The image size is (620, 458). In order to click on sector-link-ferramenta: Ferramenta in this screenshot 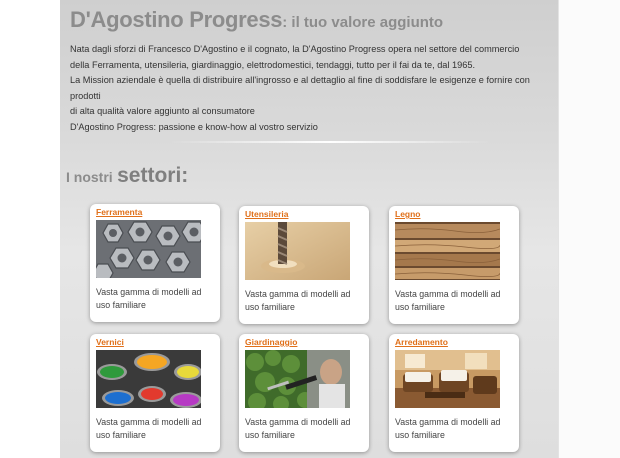, I will do `click(119, 212)`.